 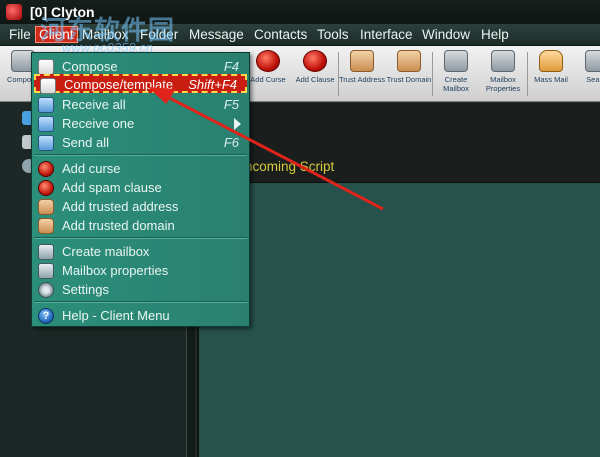 I want to click on window-title: [0] Clyton, so click(x=62, y=12).